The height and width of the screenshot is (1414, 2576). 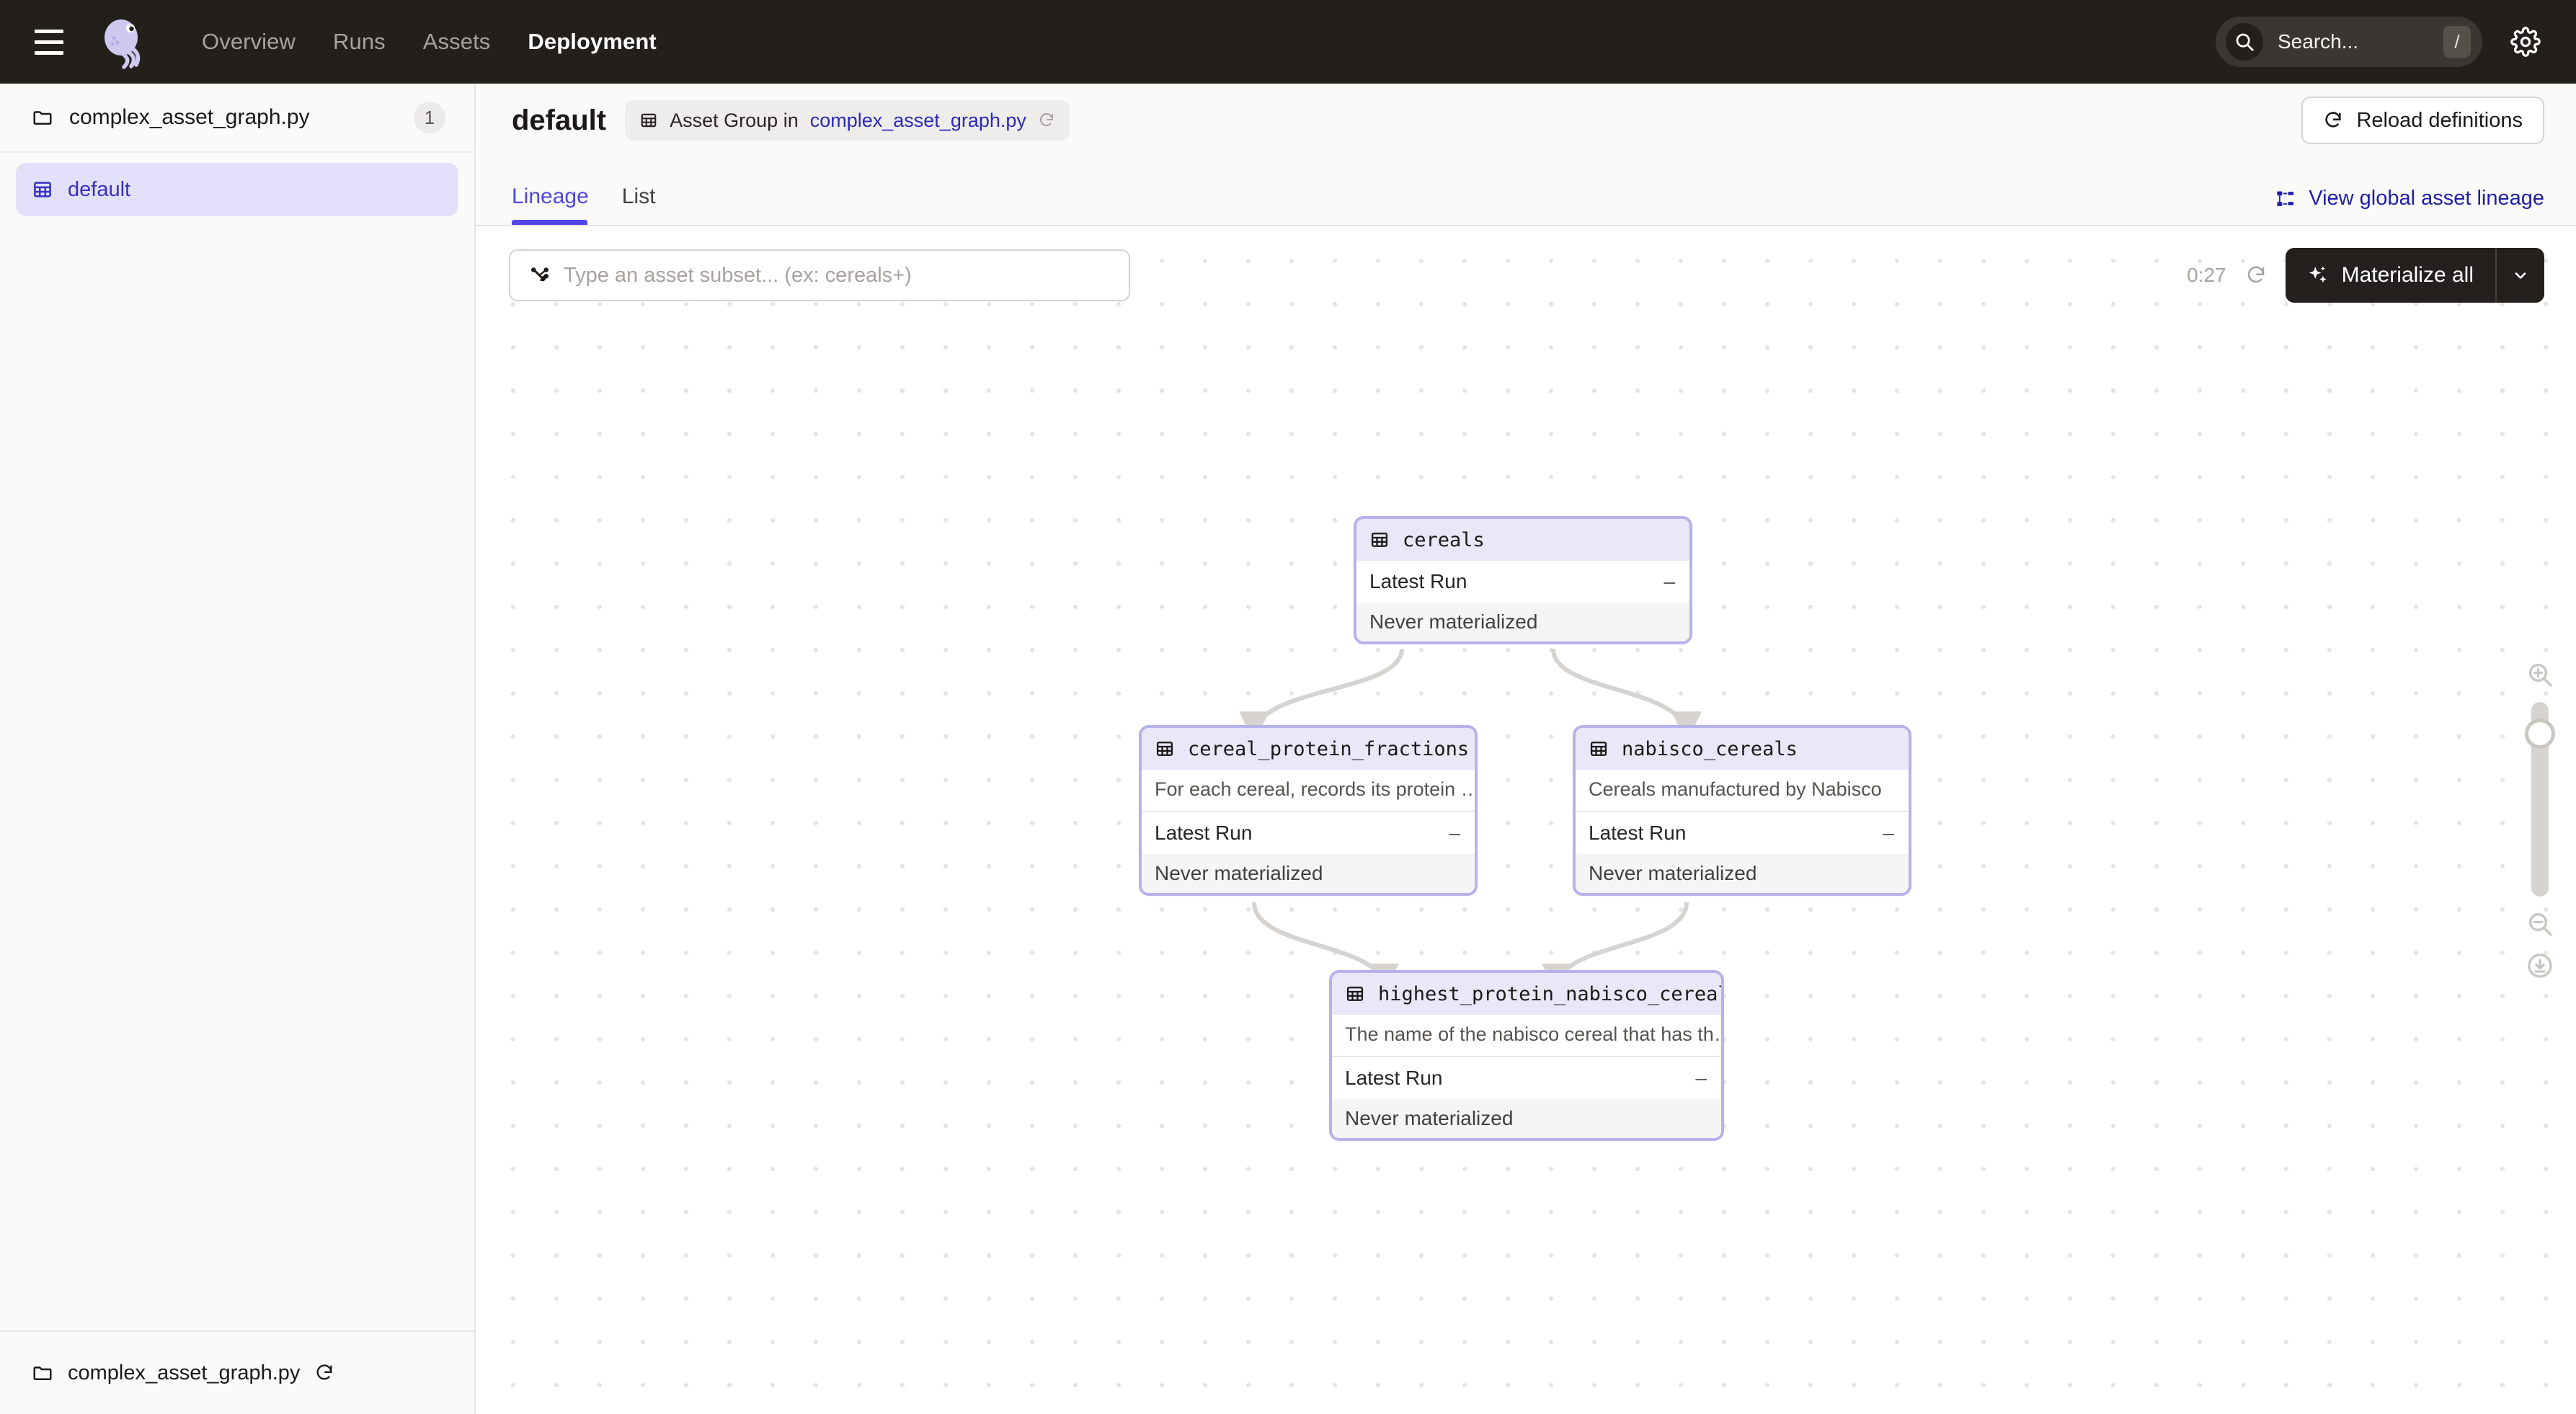 What do you see at coordinates (2540, 674) in the screenshot?
I see `zoom-in-icon` at bounding box center [2540, 674].